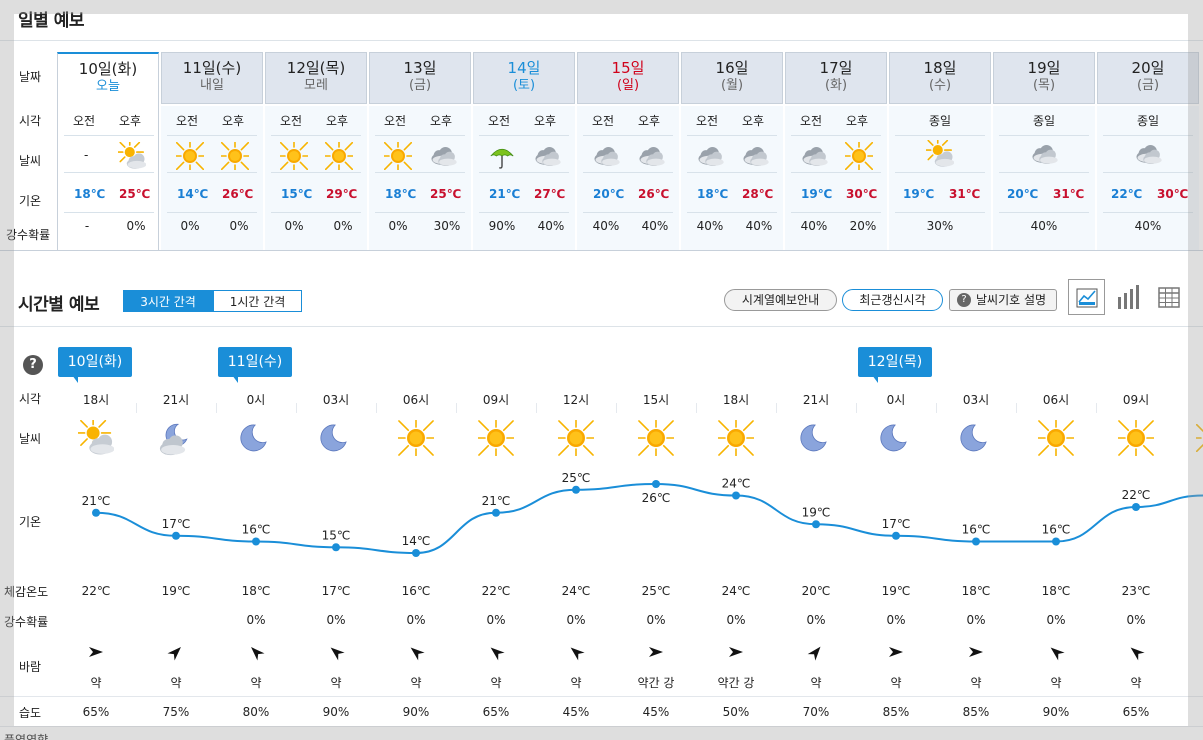 The height and width of the screenshot is (740, 1203). What do you see at coordinates (212, 78) in the screenshot?
I see `day-header: 11일(수) 내일` at bounding box center [212, 78].